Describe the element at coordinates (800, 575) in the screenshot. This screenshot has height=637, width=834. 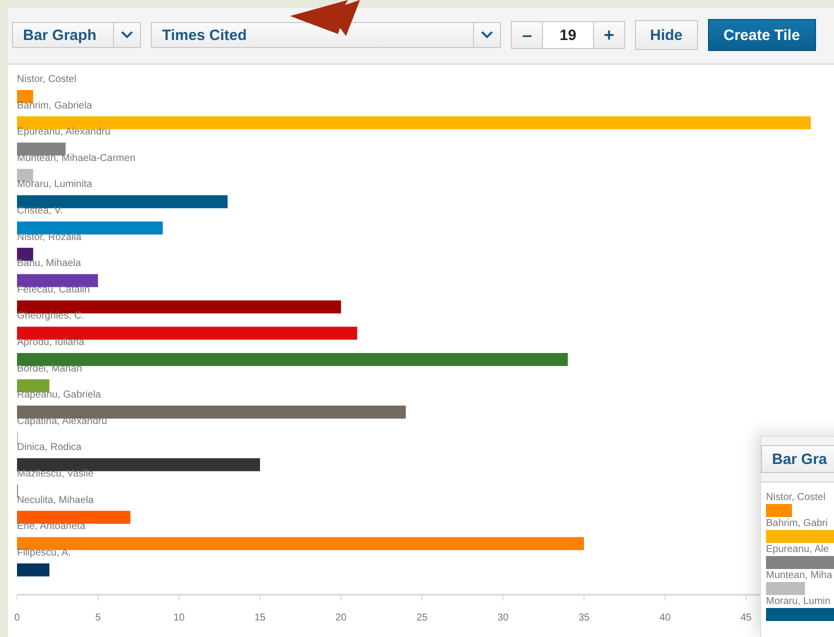
I see `author-label: Muntean, Miha` at that location.